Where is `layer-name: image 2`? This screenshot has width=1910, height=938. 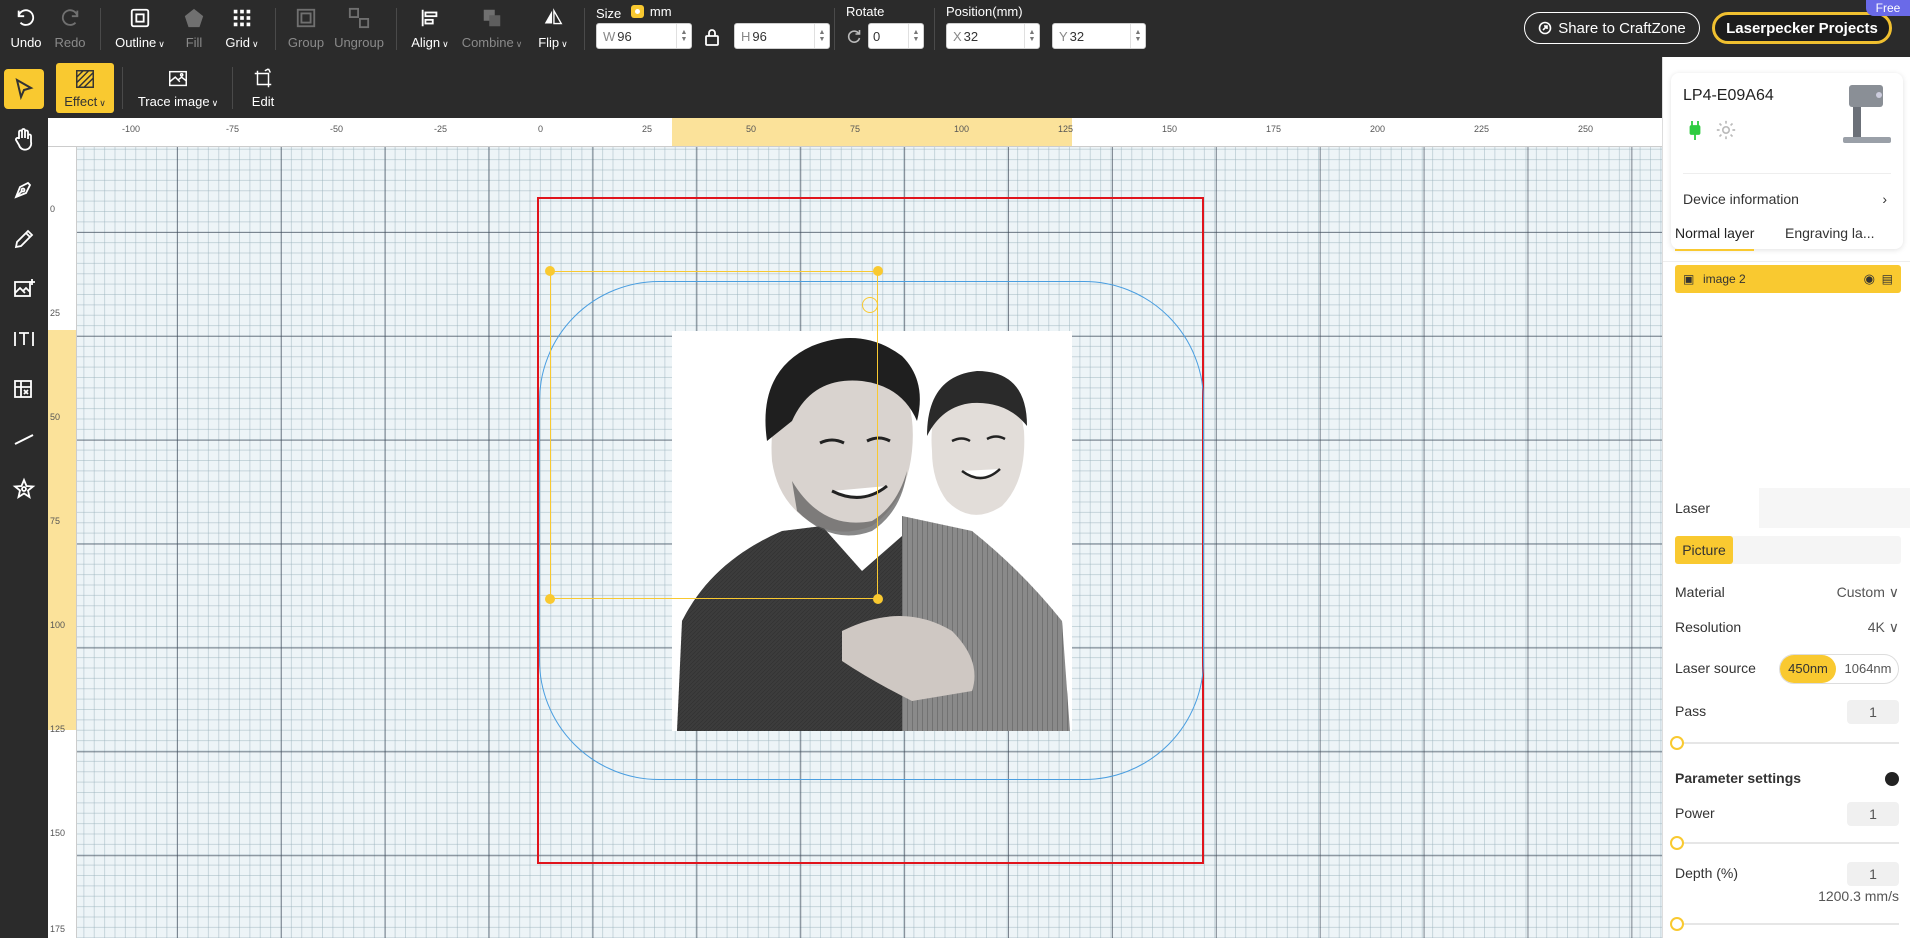 layer-name: image 2 is located at coordinates (1724, 279).